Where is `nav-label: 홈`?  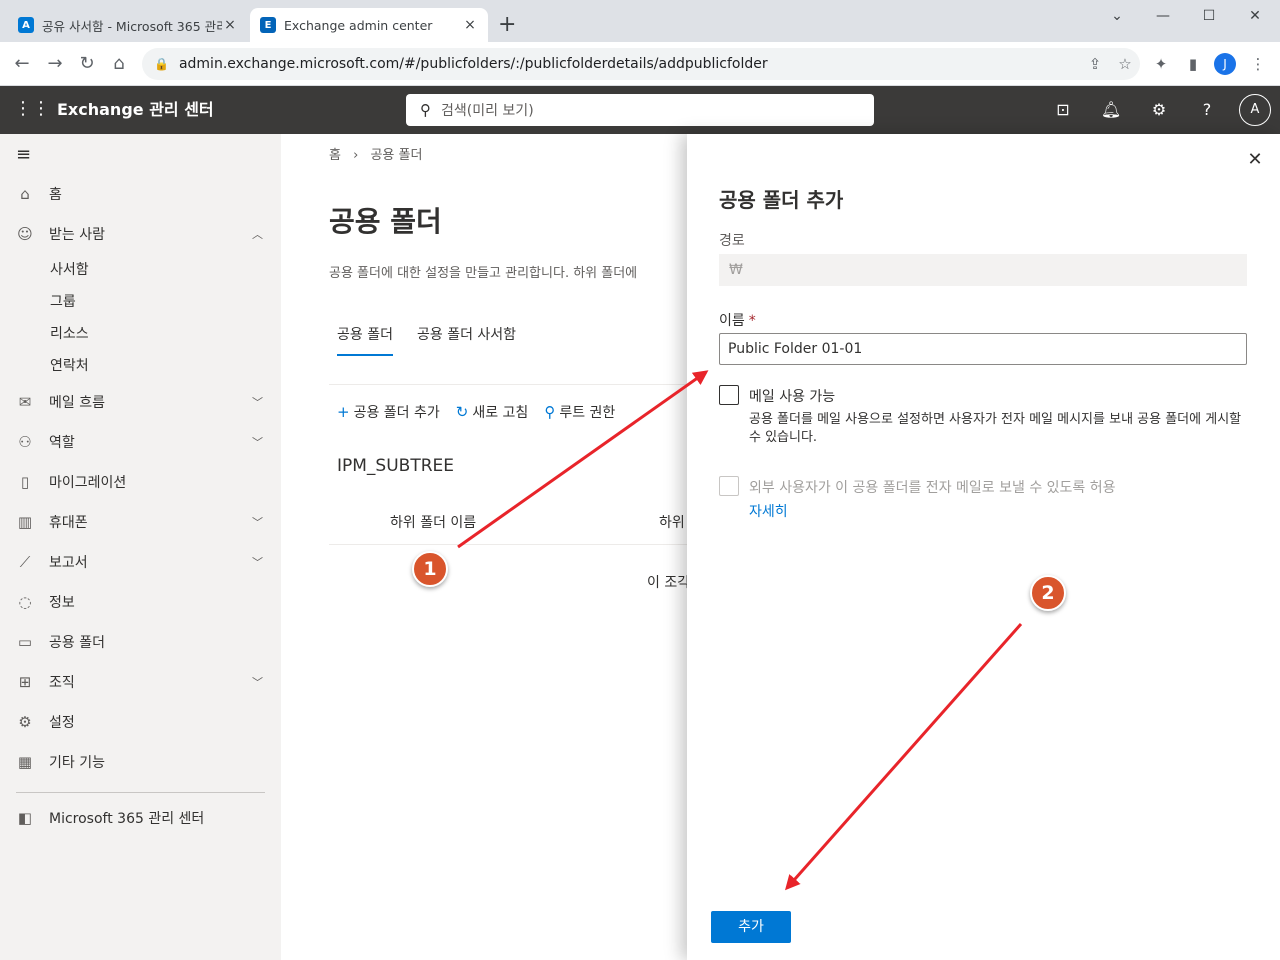
nav-label: 홈 is located at coordinates (55, 195).